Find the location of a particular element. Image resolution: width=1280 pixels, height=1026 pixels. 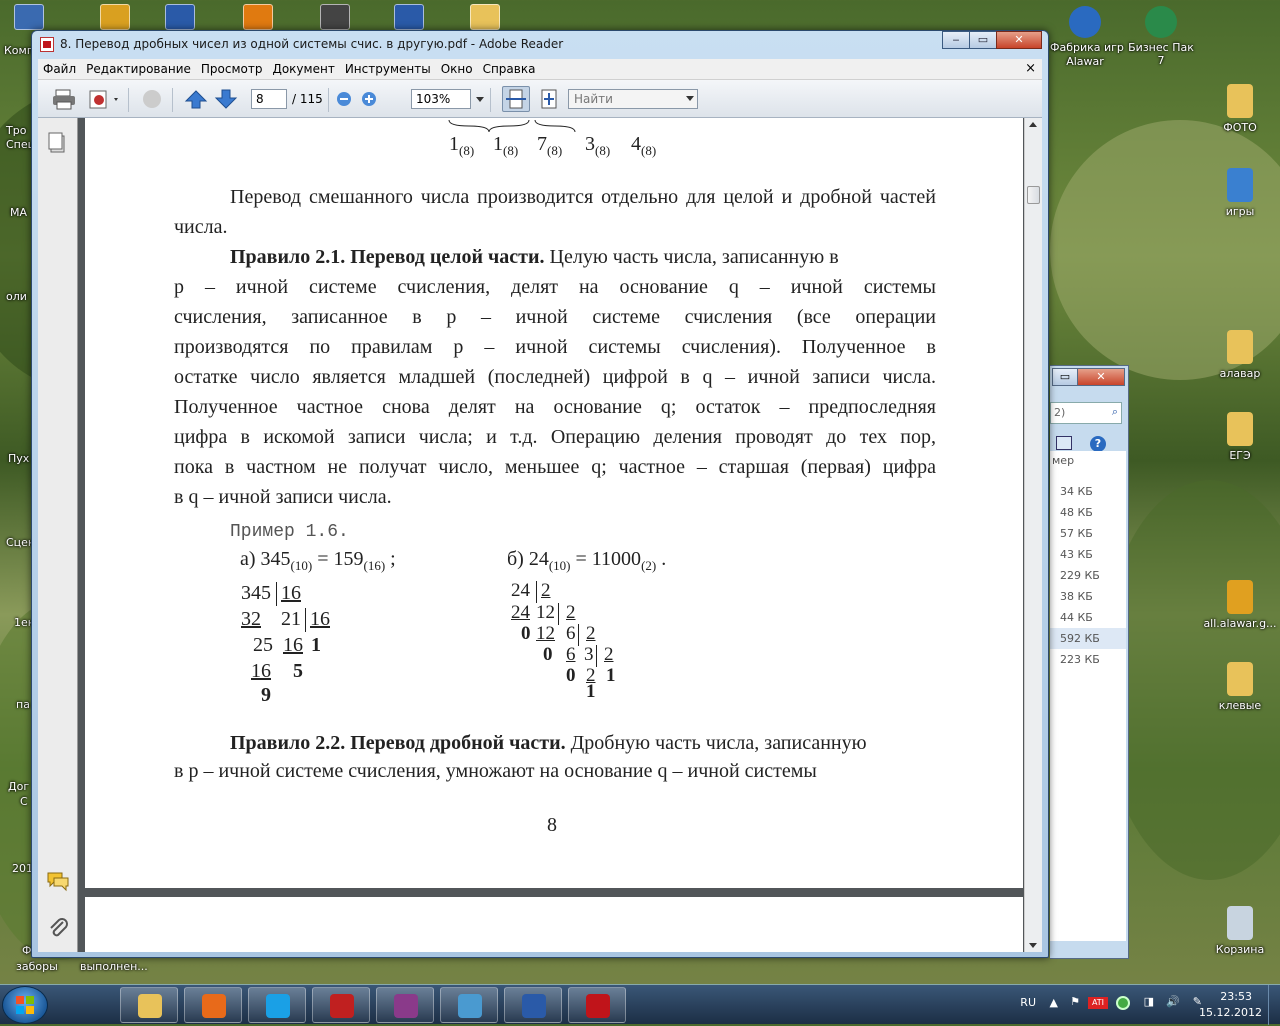

menu-window: Окно is located at coordinates (457, 69).